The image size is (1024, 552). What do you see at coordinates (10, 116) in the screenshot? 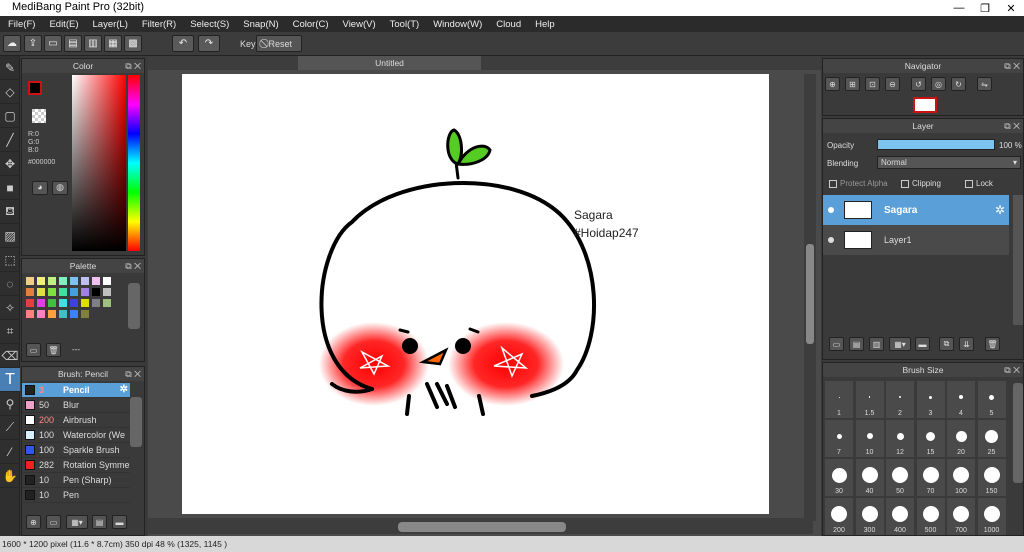
I see `shape-tool-icon: ▢` at bounding box center [10, 116].